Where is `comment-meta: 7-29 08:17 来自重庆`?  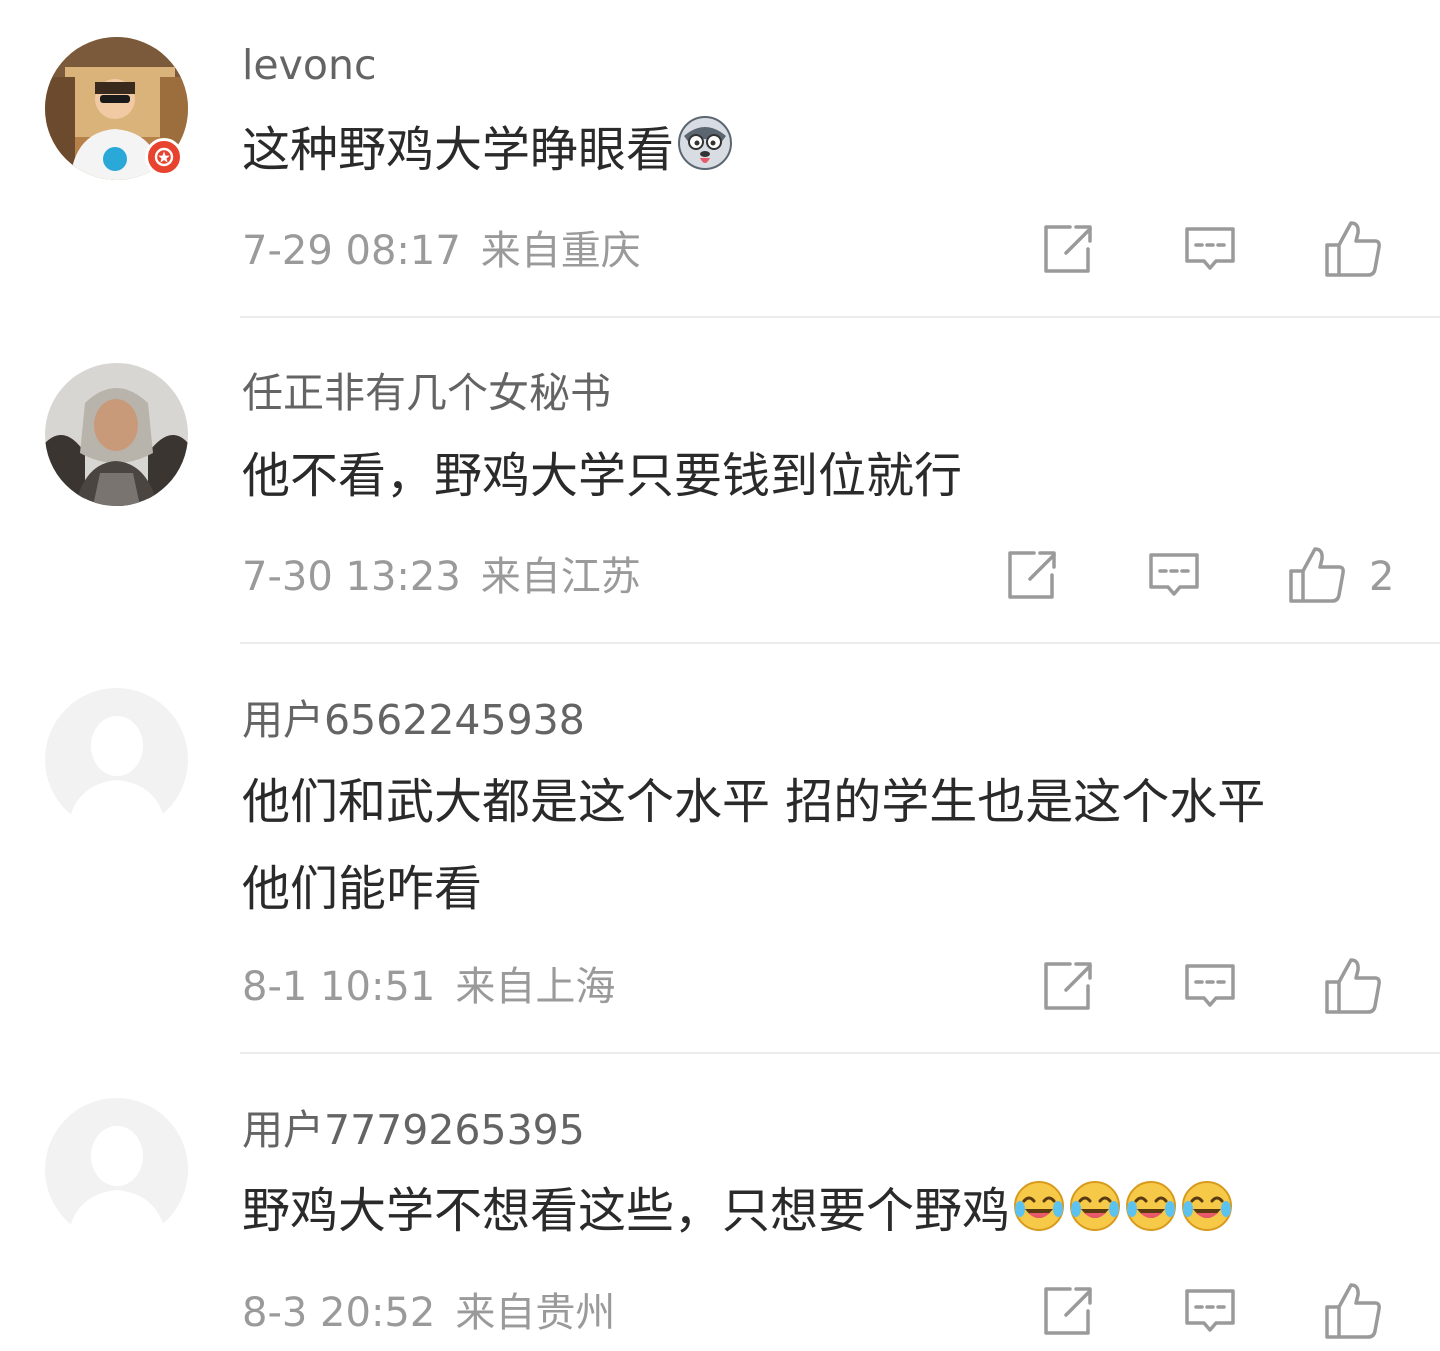 comment-meta: 7-29 08:17 来自重庆 is located at coordinates (441, 251).